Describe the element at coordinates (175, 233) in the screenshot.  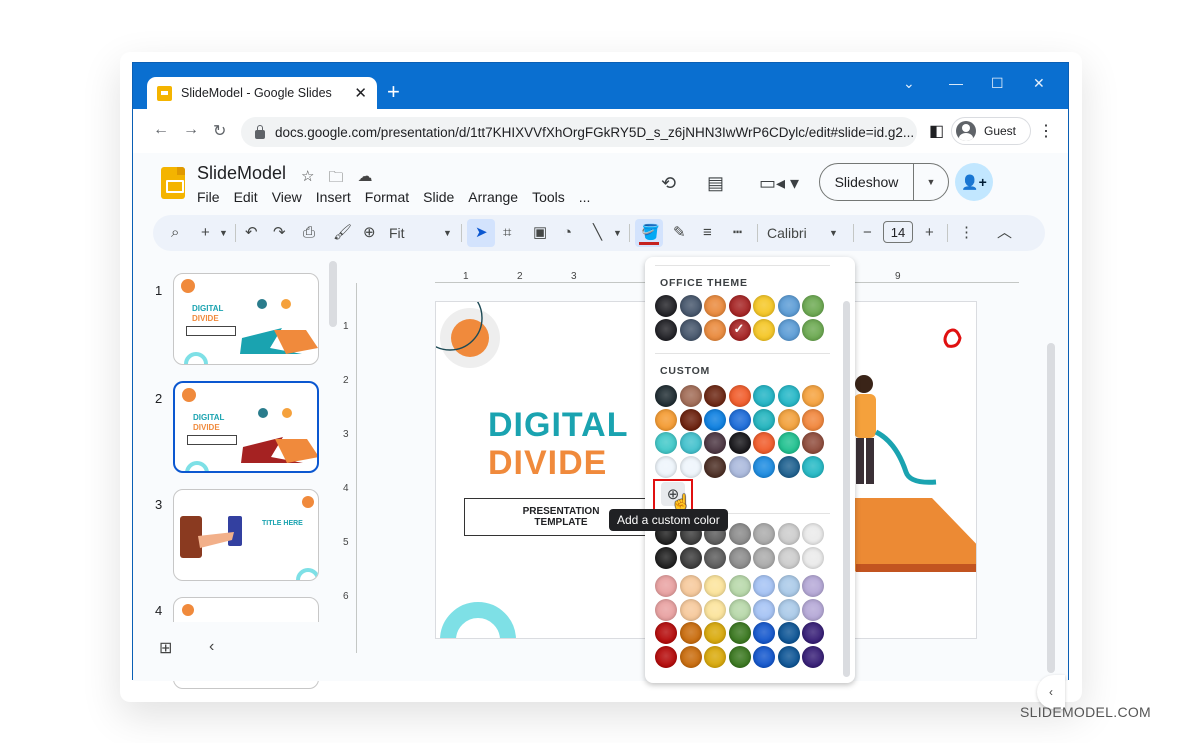
I see `search-menus-icon: ⌕` at that location.